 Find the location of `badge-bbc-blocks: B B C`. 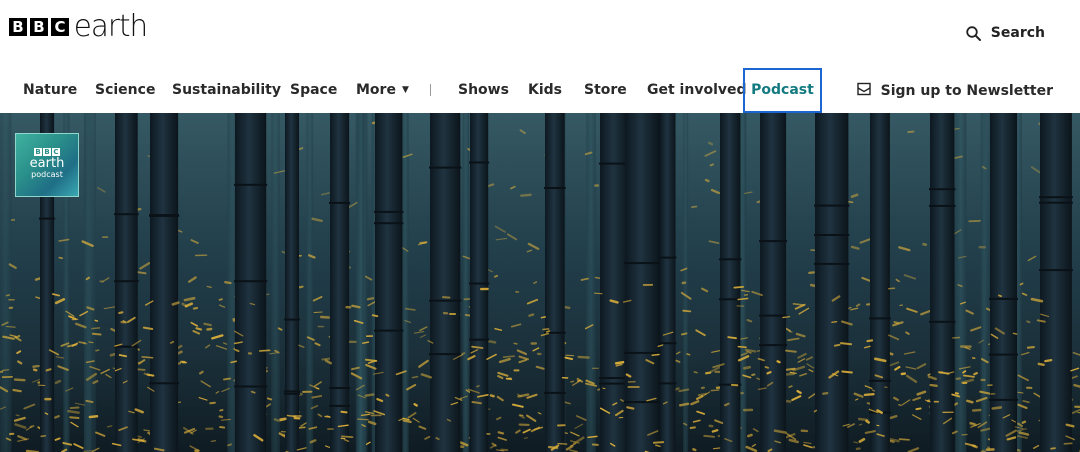

badge-bbc-blocks: B B C is located at coordinates (47, 152).